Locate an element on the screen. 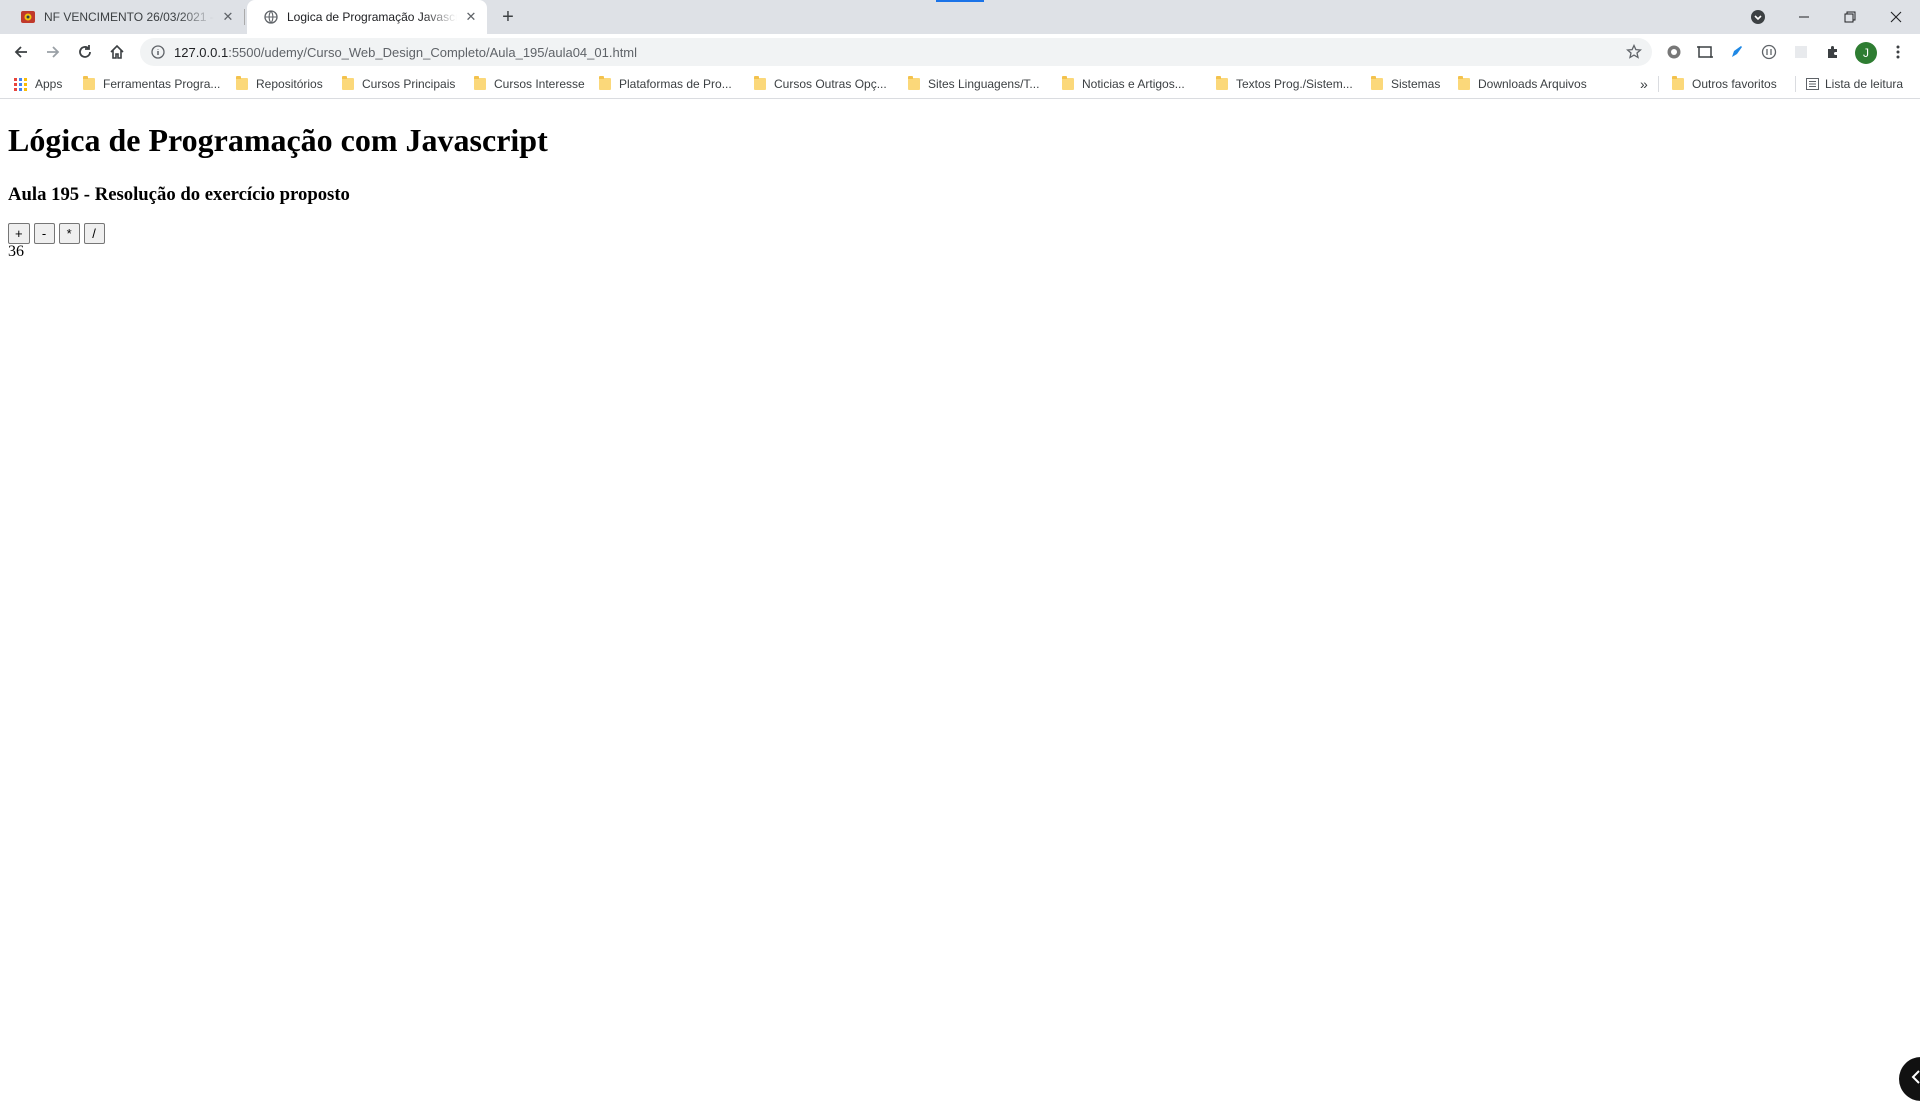 This screenshot has width=1920, height=1101. add-button: + is located at coordinates (19, 233).